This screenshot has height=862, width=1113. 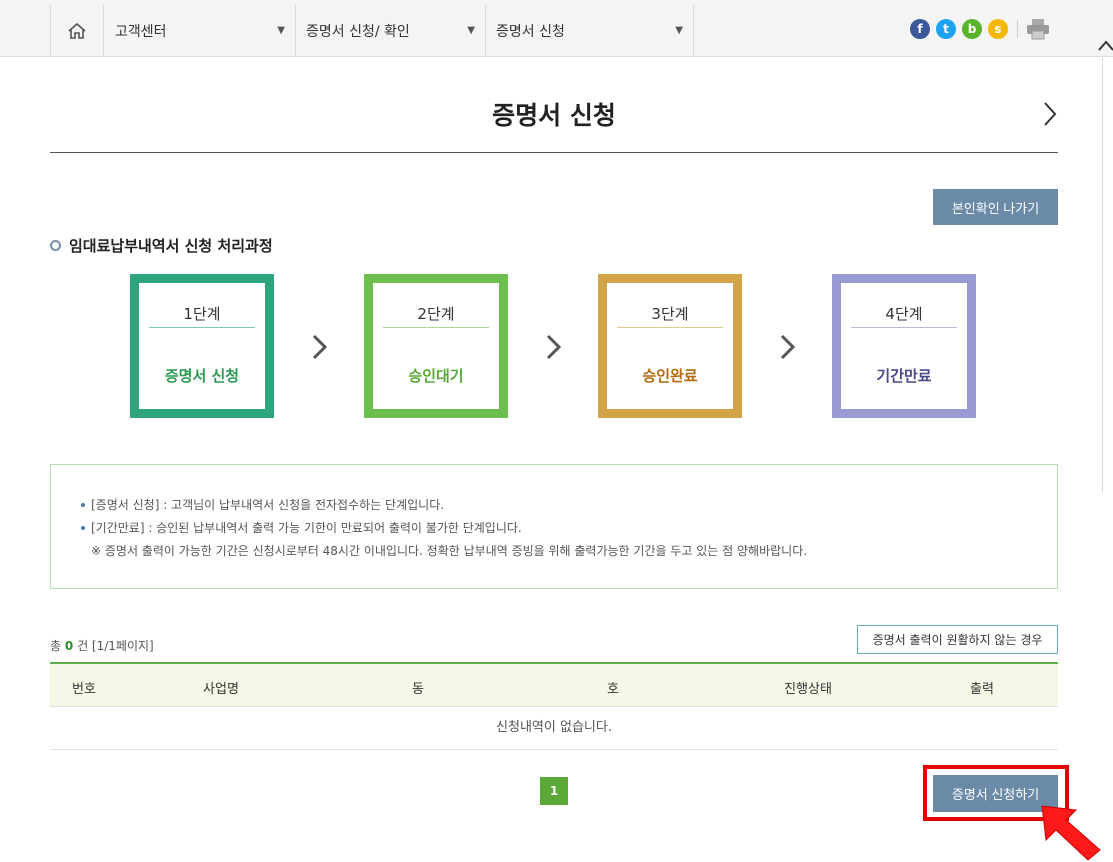 What do you see at coordinates (358, 32) in the screenshot?
I see `breadcrumb-label: 증명서 신청/ 확인` at bounding box center [358, 32].